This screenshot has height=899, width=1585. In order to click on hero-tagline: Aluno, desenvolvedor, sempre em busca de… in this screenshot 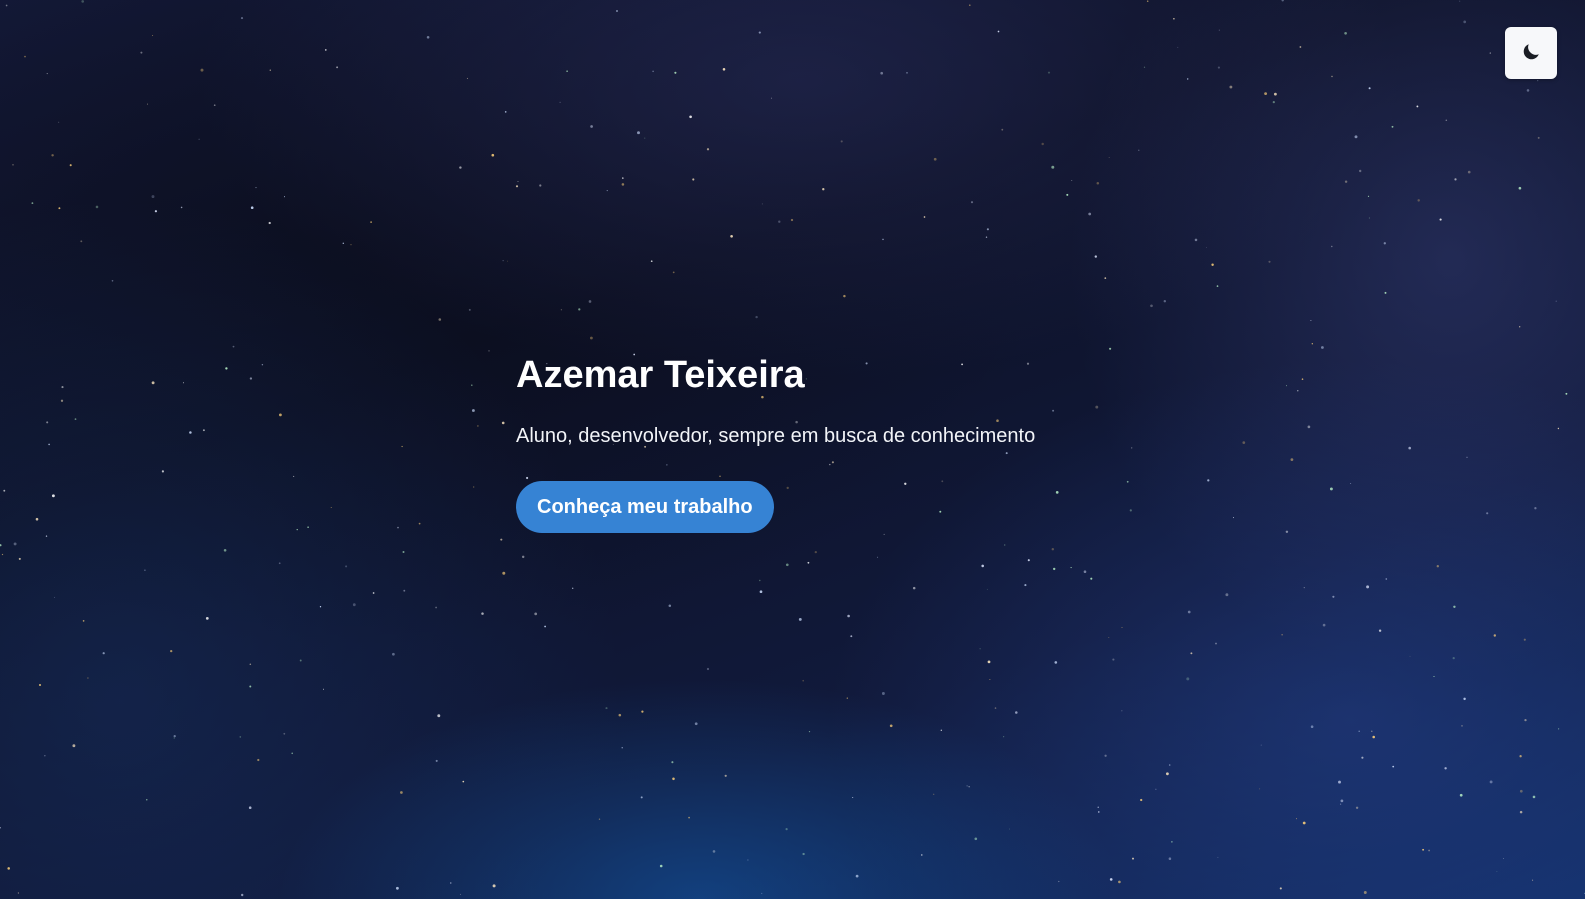, I will do `click(776, 436)`.